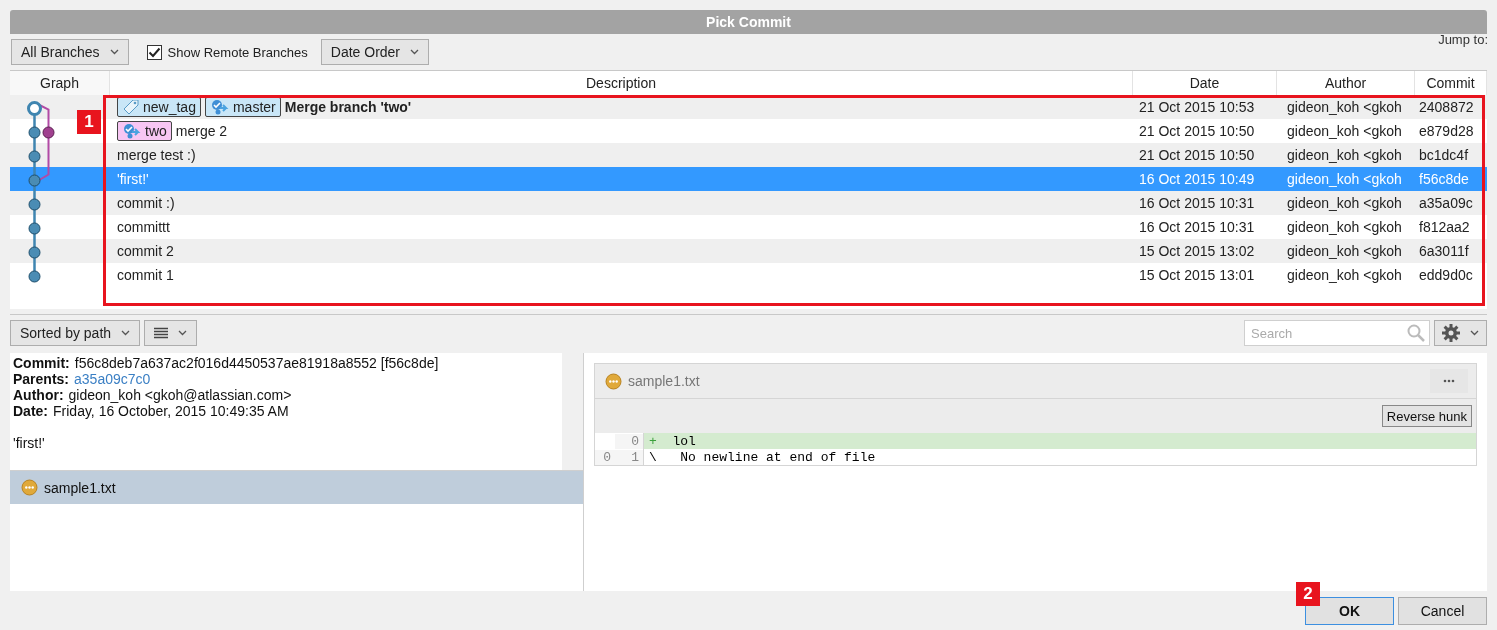 The height and width of the screenshot is (630, 1497). I want to click on commit-row: merge test :) 21 Oct 2015 10:50 gideon_koh <gkoh bc1dc4f, so click(798, 155).